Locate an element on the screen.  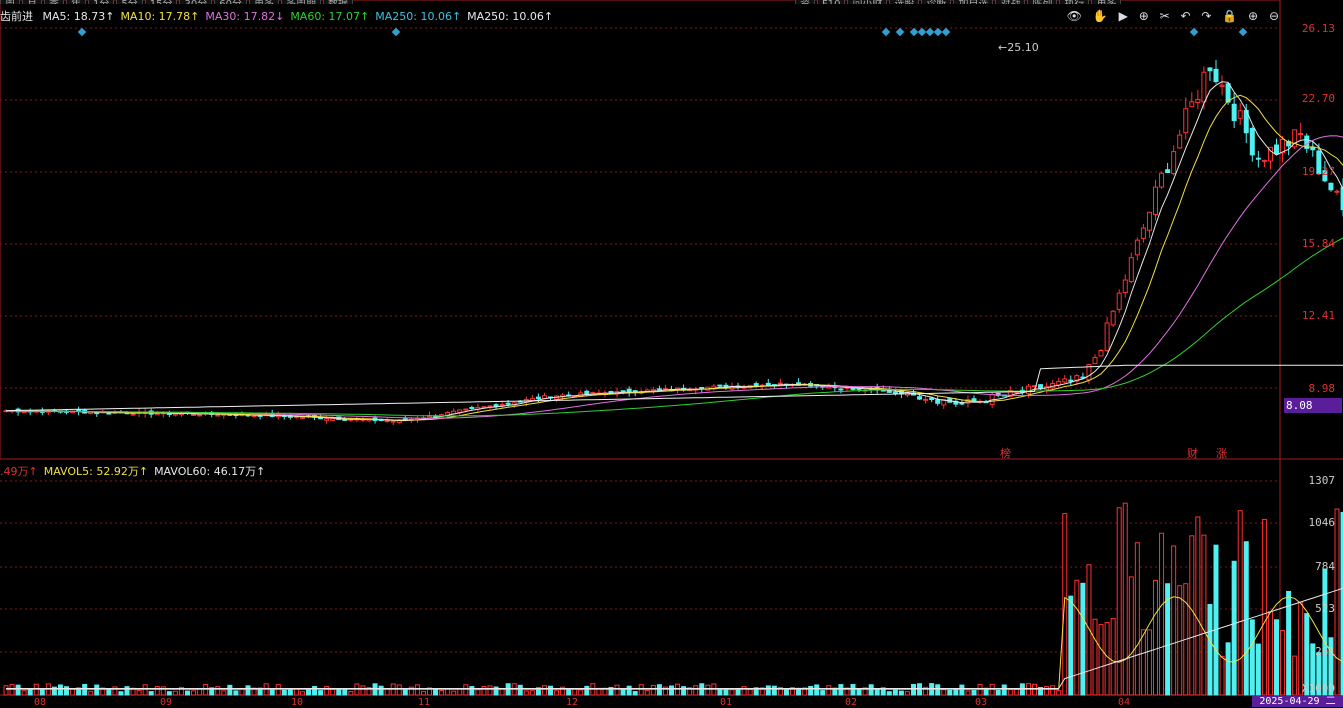
toolbar-tab: 年 is located at coordinates (76, 2).